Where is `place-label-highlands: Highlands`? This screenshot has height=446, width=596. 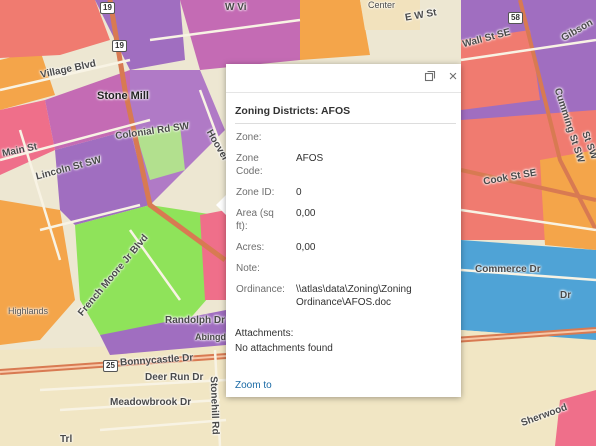 place-label-highlands: Highlands is located at coordinates (28, 311).